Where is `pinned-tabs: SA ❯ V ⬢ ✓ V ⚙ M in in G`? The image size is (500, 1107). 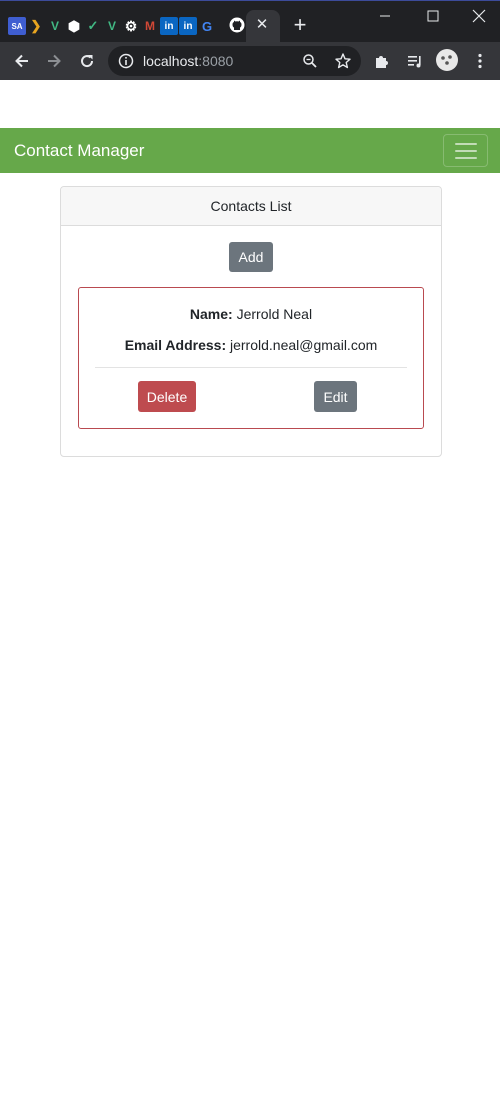 pinned-tabs: SA ❯ V ⬢ ✓ V ⚙ M in in G is located at coordinates (112, 26).